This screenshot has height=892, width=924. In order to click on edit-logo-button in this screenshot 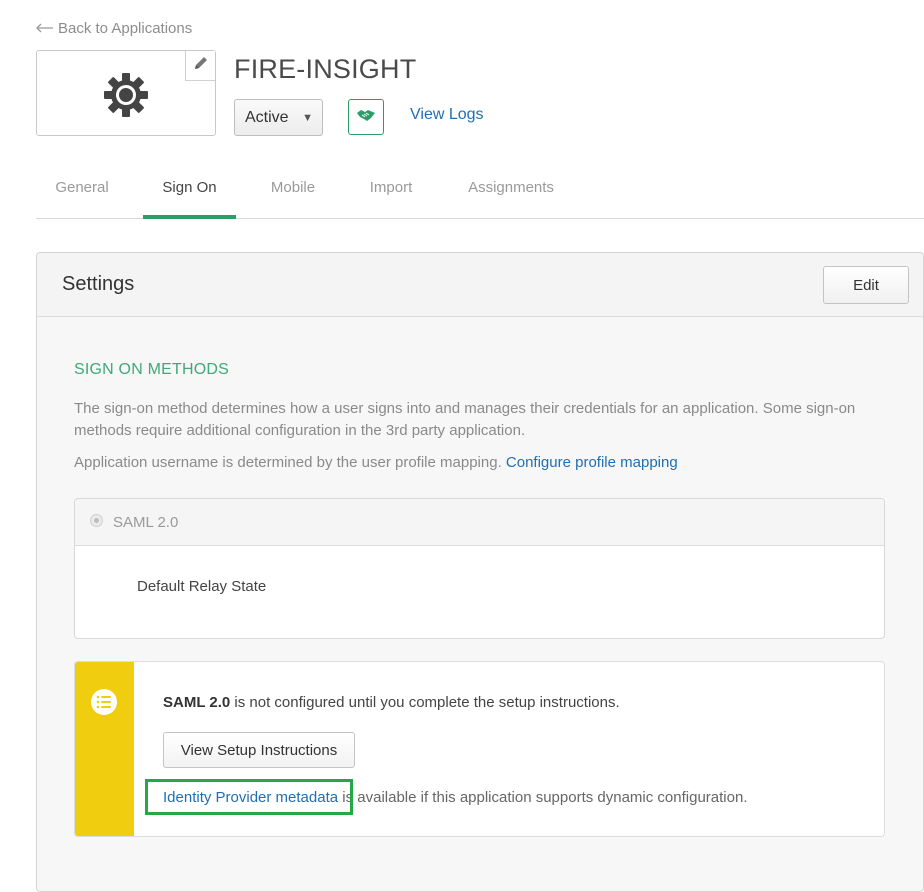, I will do `click(200, 66)`.